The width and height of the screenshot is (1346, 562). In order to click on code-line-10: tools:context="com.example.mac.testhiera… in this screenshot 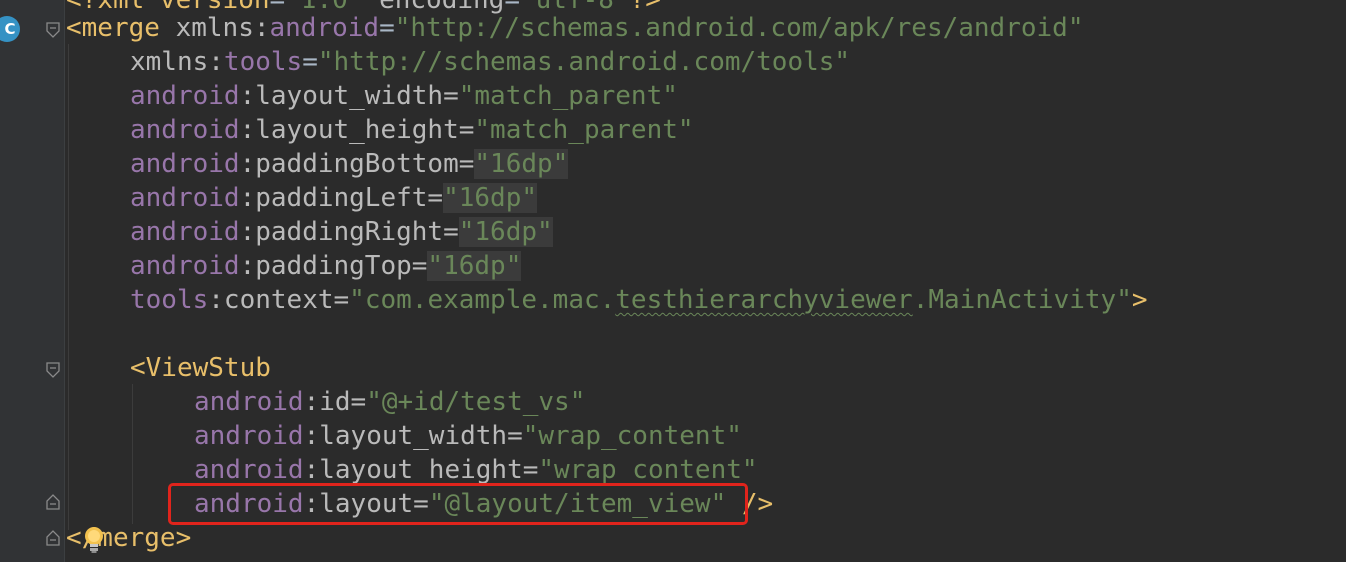, I will do `click(639, 300)`.